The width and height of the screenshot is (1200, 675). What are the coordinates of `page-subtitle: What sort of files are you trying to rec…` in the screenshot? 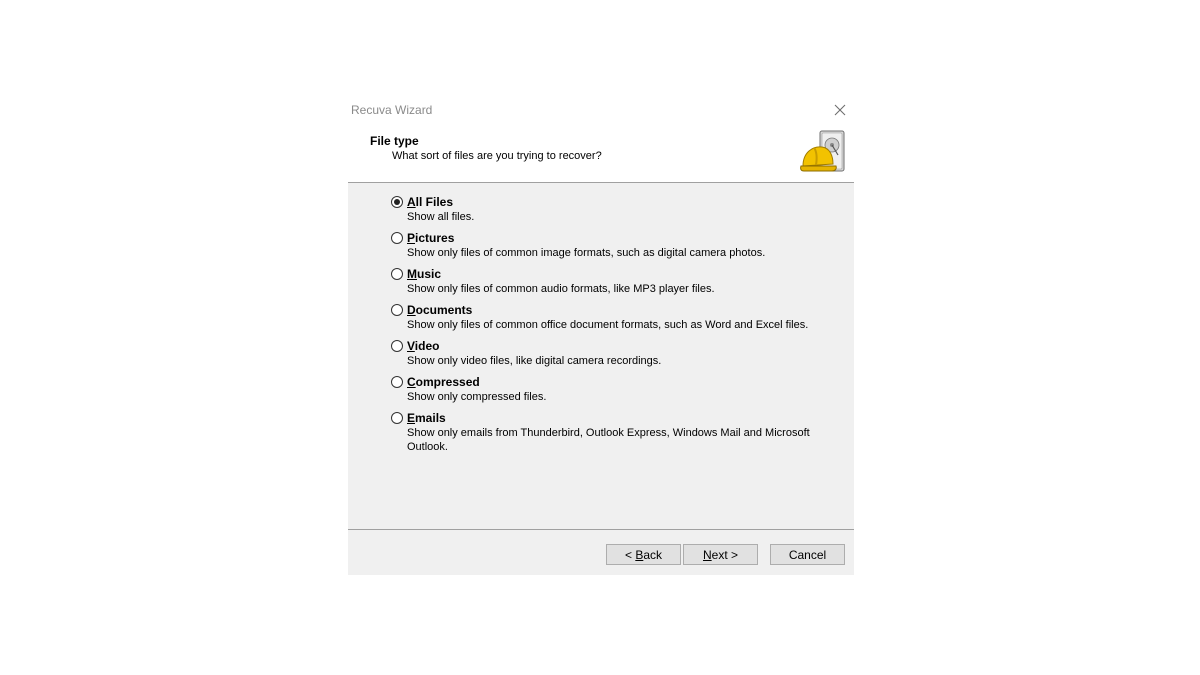 It's located at (497, 156).